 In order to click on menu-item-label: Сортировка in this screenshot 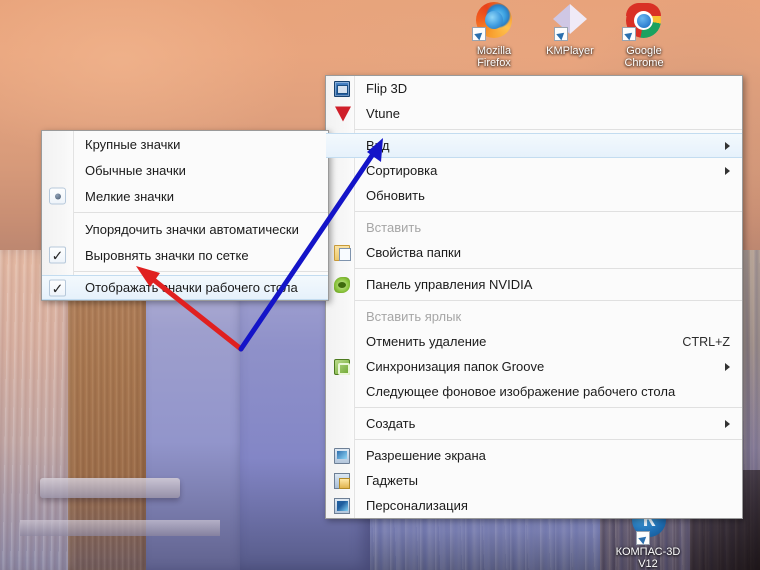, I will do `click(402, 170)`.